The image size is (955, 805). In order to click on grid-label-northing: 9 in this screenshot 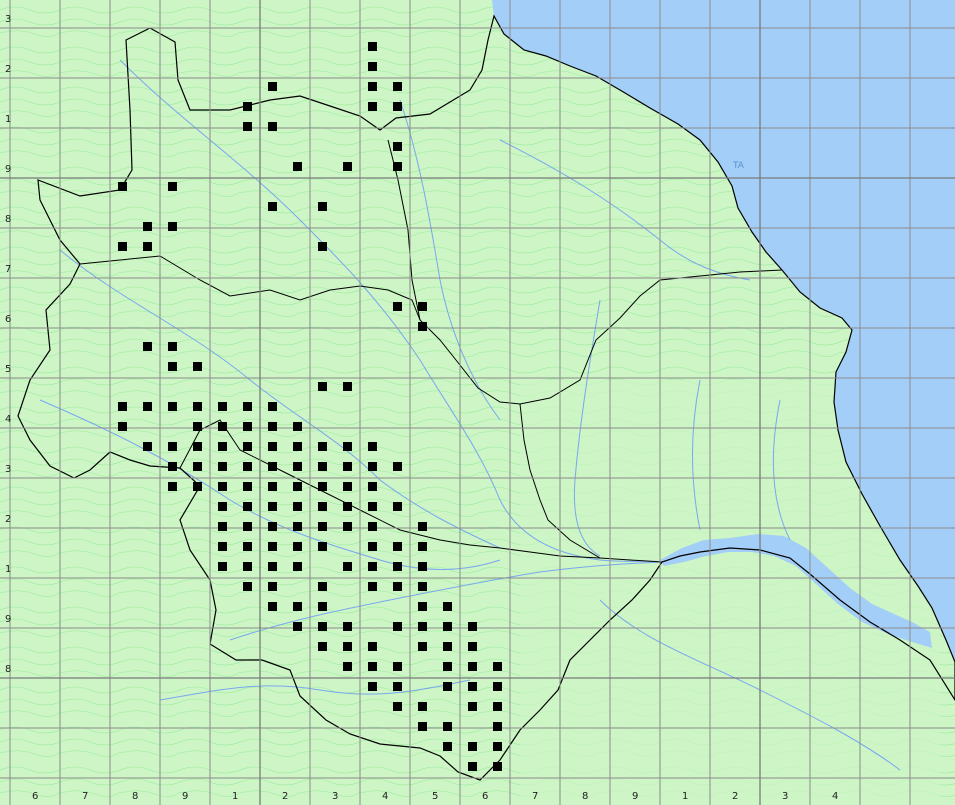, I will do `click(8, 169)`.